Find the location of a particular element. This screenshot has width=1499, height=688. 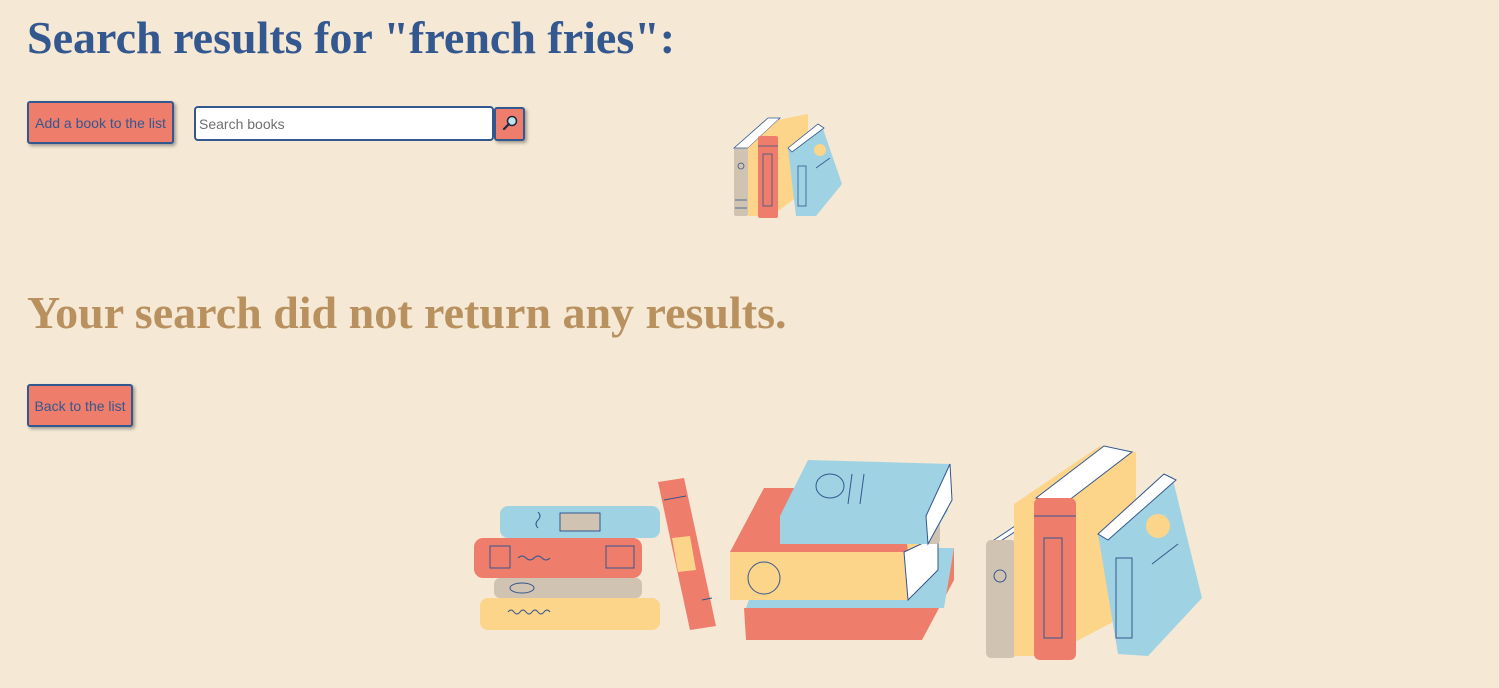

search-button is located at coordinates (509, 124).